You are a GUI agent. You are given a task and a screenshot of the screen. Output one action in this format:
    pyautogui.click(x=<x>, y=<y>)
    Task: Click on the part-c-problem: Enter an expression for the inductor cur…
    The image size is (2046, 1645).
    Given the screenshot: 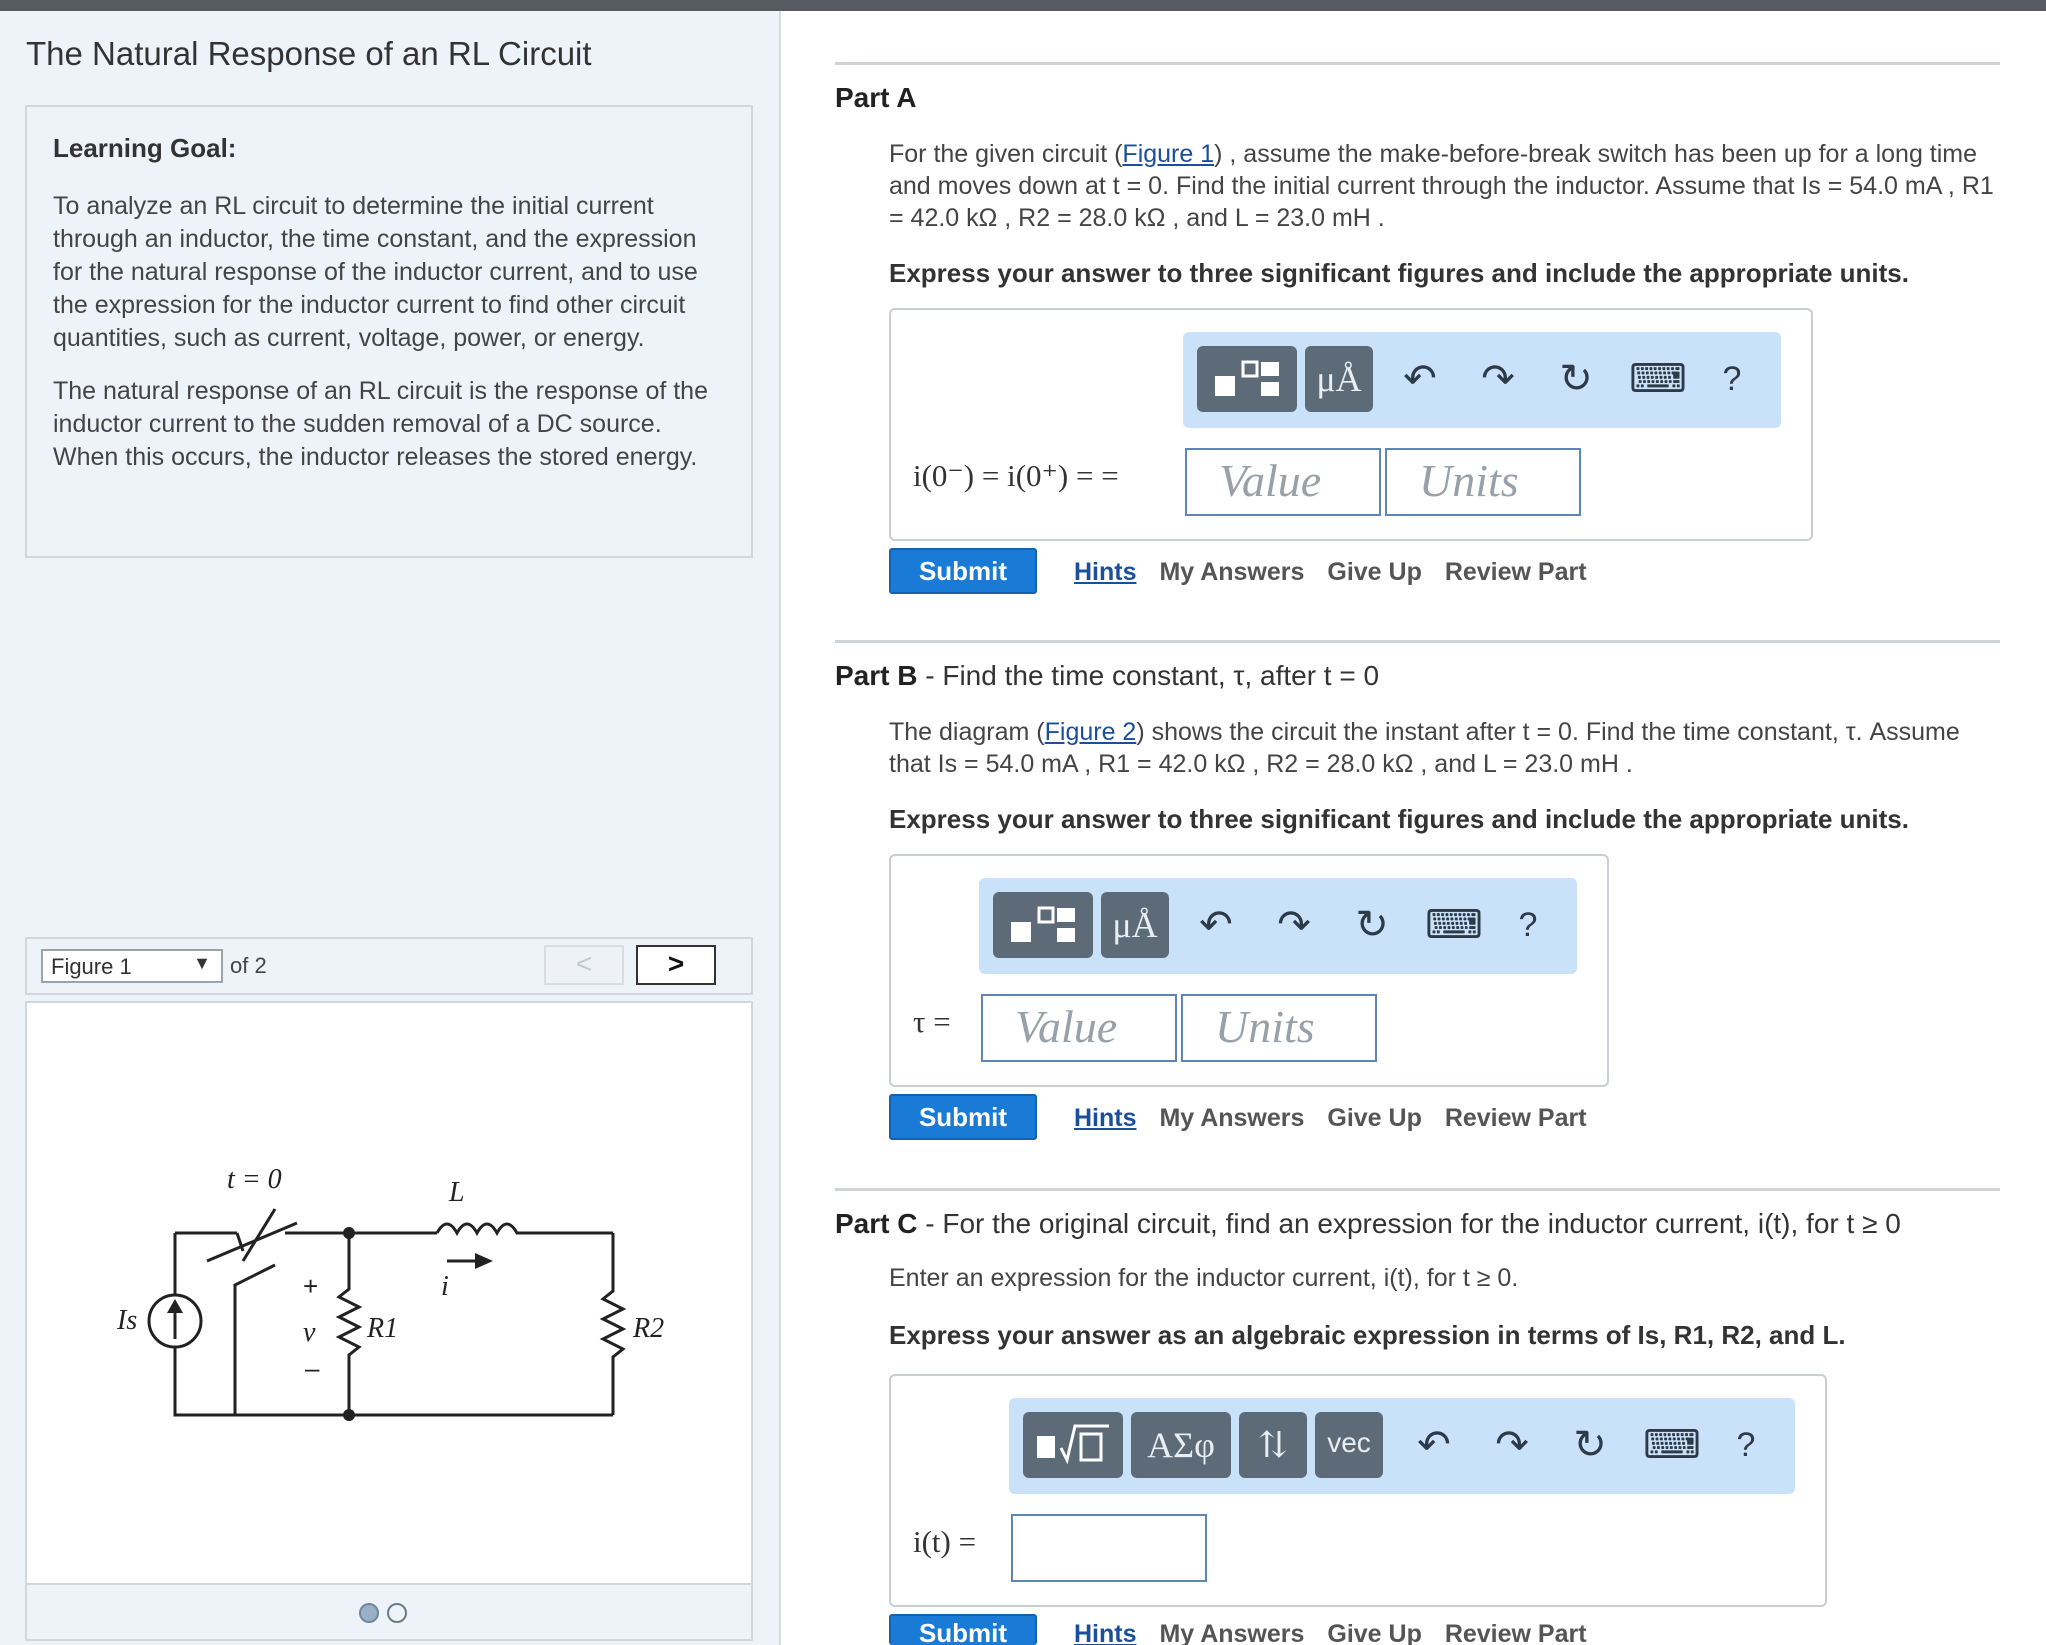 What is the action you would take?
    pyautogui.click(x=1204, y=1278)
    